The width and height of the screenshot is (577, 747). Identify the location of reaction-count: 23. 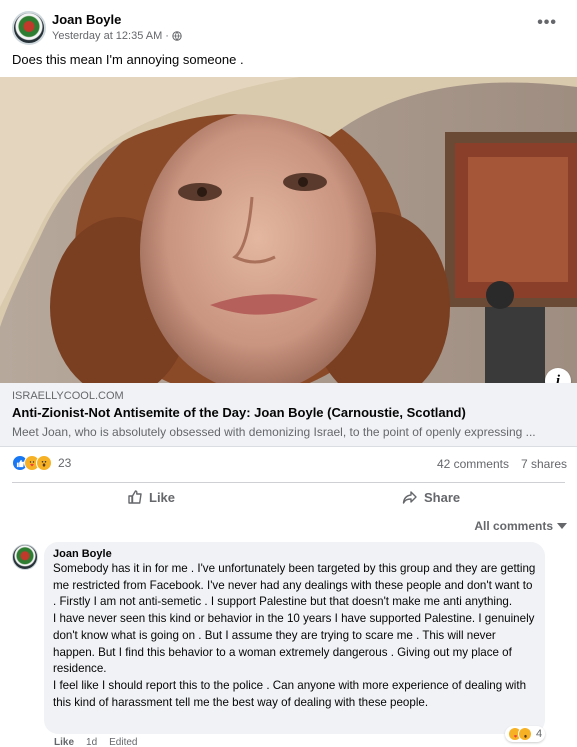
(65, 463).